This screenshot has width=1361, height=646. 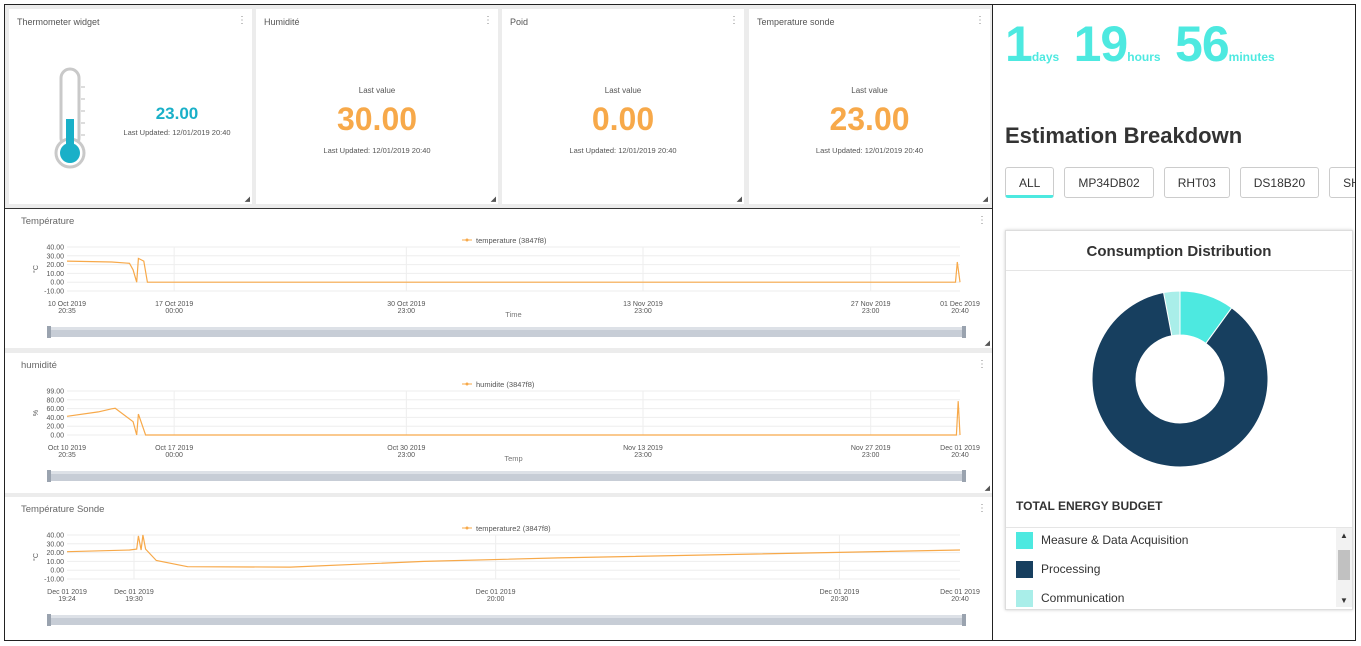 I want to click on scrollbar-thumb, so click(x=1344, y=565).